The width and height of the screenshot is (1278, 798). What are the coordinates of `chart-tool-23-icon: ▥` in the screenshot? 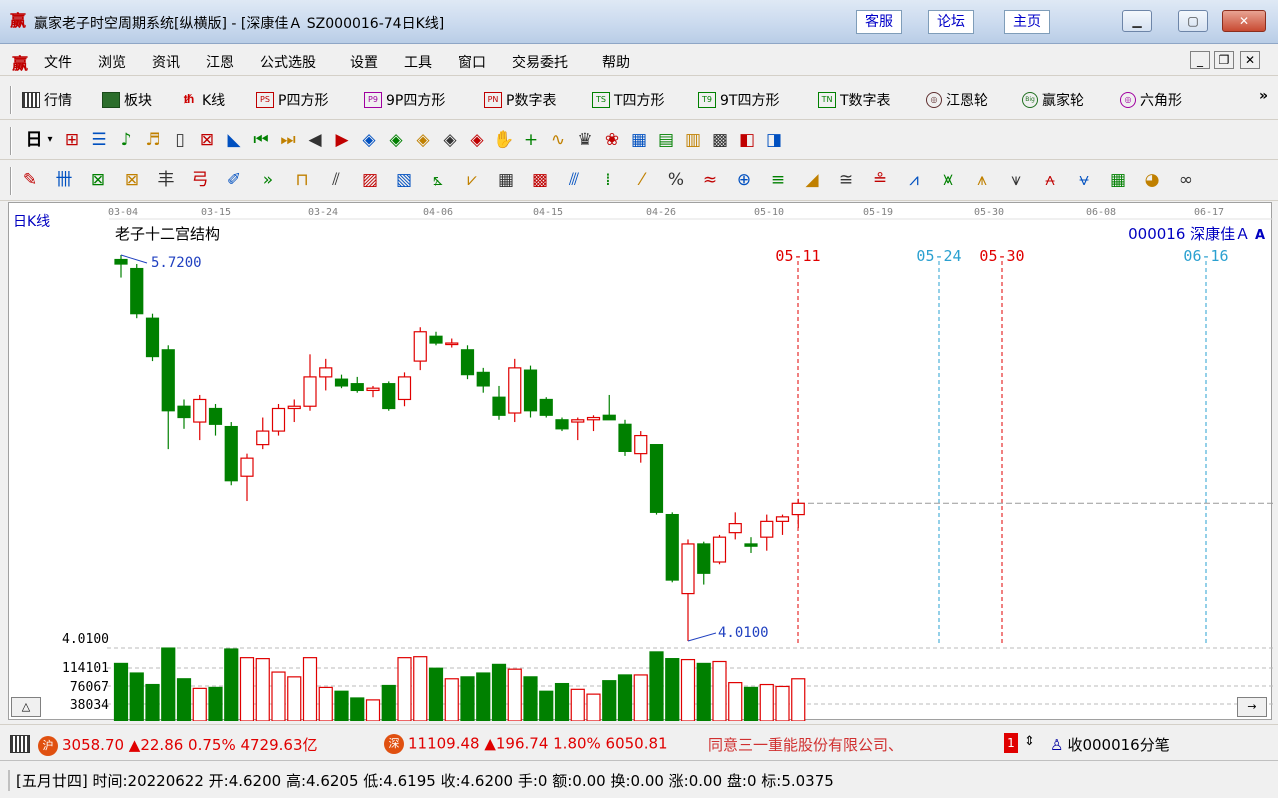 It's located at (693, 140).